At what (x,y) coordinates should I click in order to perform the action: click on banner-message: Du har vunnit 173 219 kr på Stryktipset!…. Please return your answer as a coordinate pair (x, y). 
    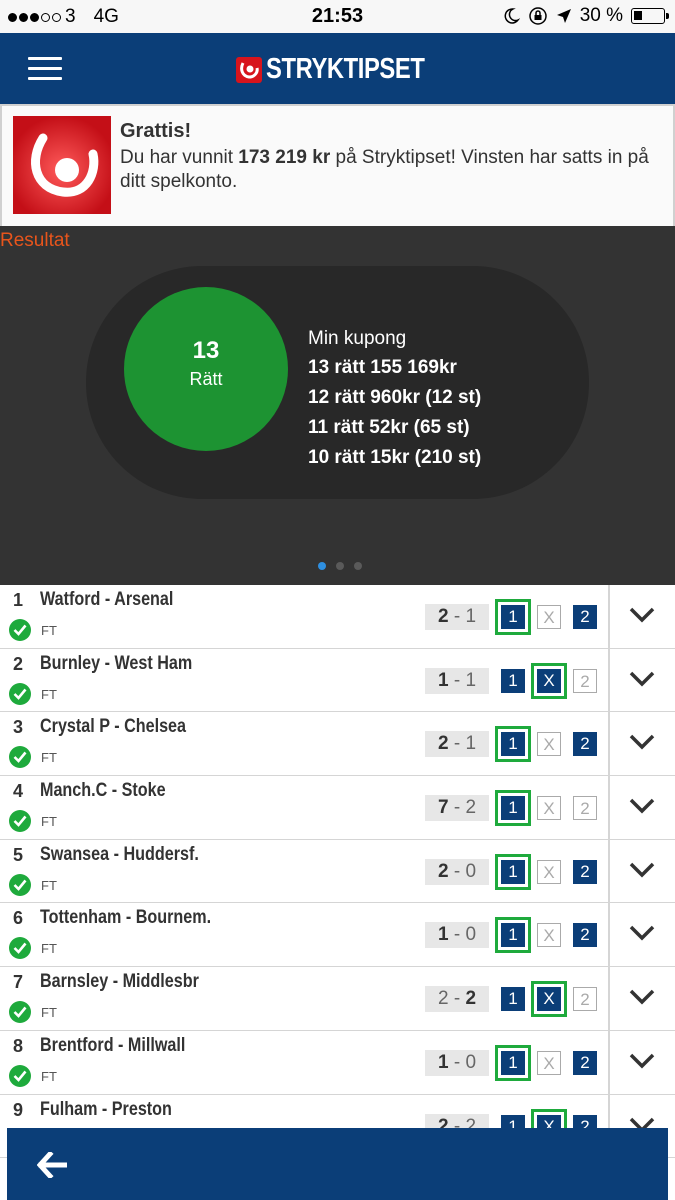
    Looking at the image, I should click on (392, 170).